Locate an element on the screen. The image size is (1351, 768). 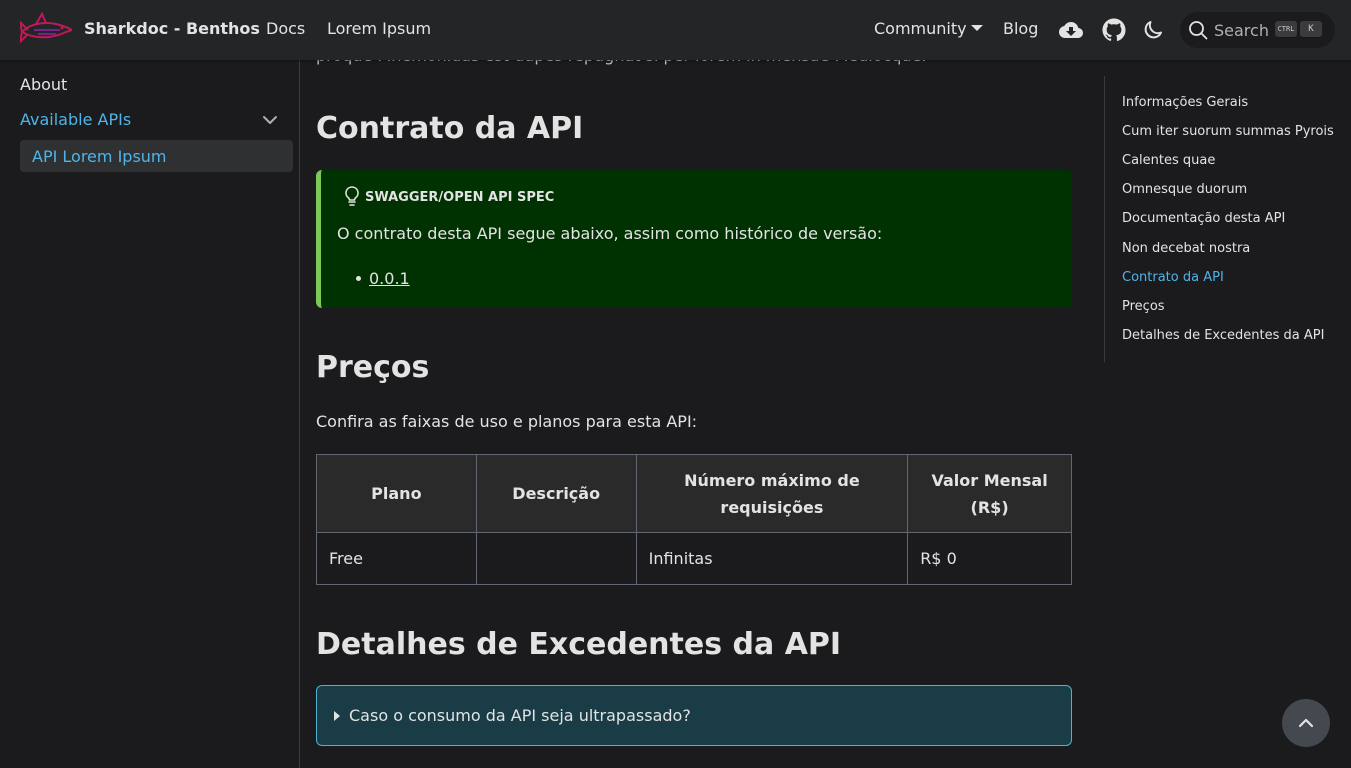
heading-precos: Preços is located at coordinates (373, 367).